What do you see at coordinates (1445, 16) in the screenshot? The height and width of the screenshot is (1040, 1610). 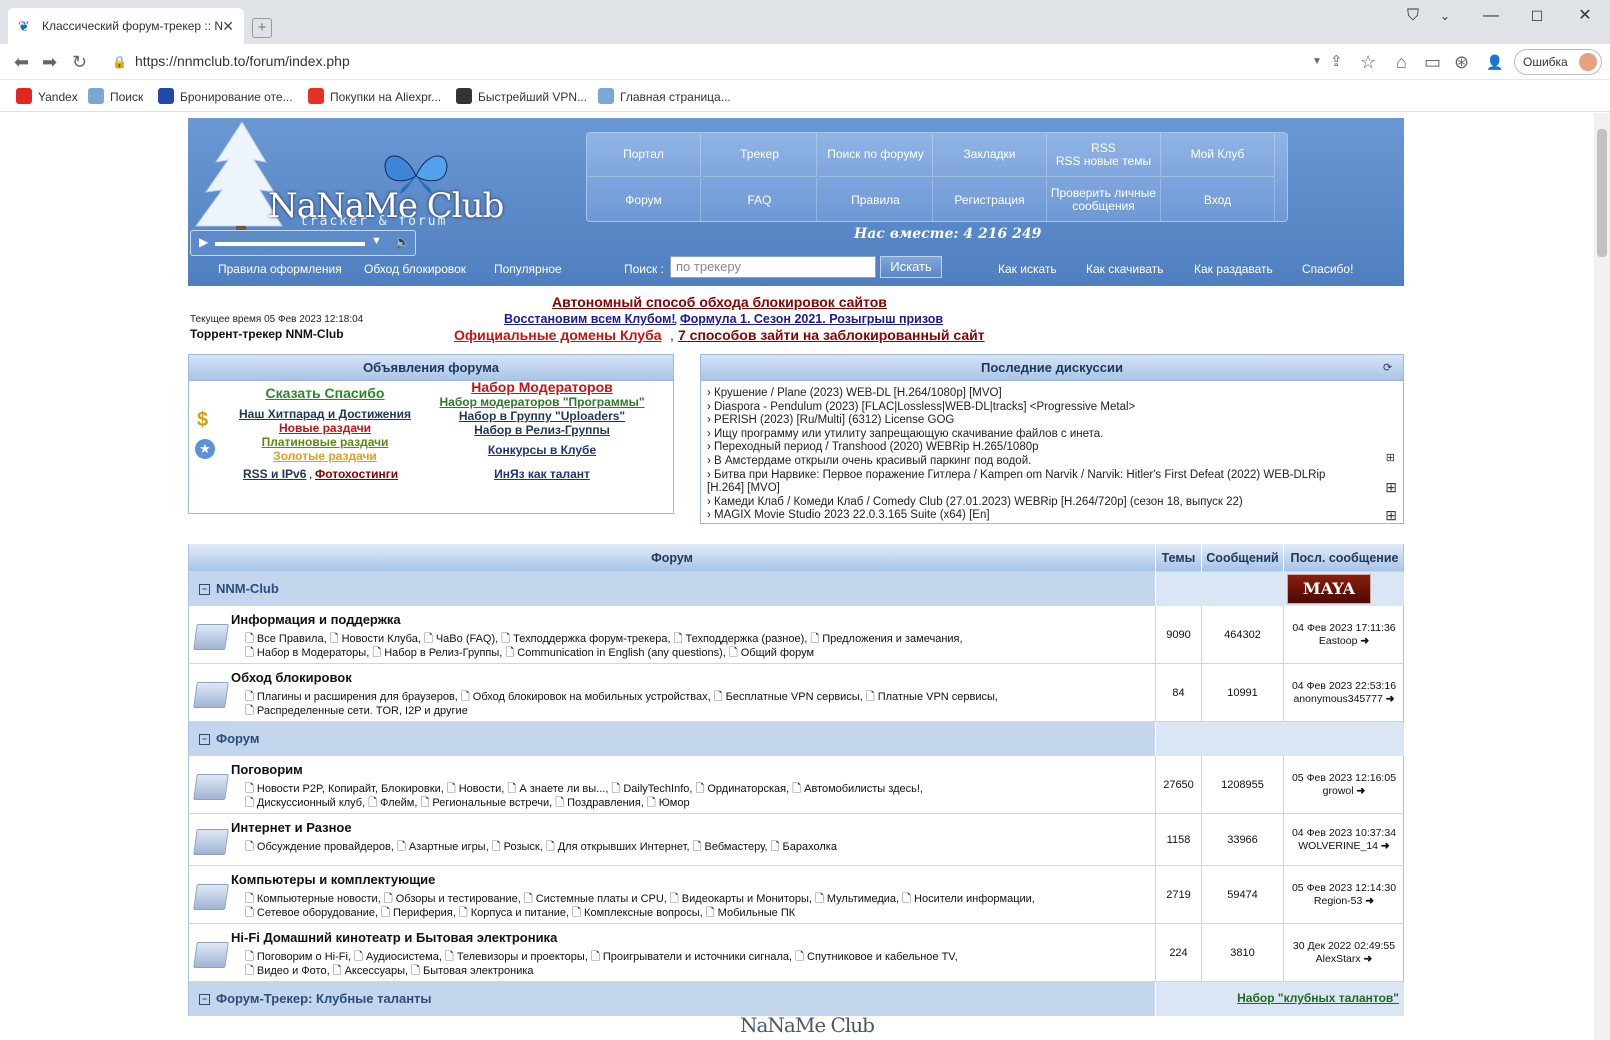 I see `chevron-down-icon: ⌄` at bounding box center [1445, 16].